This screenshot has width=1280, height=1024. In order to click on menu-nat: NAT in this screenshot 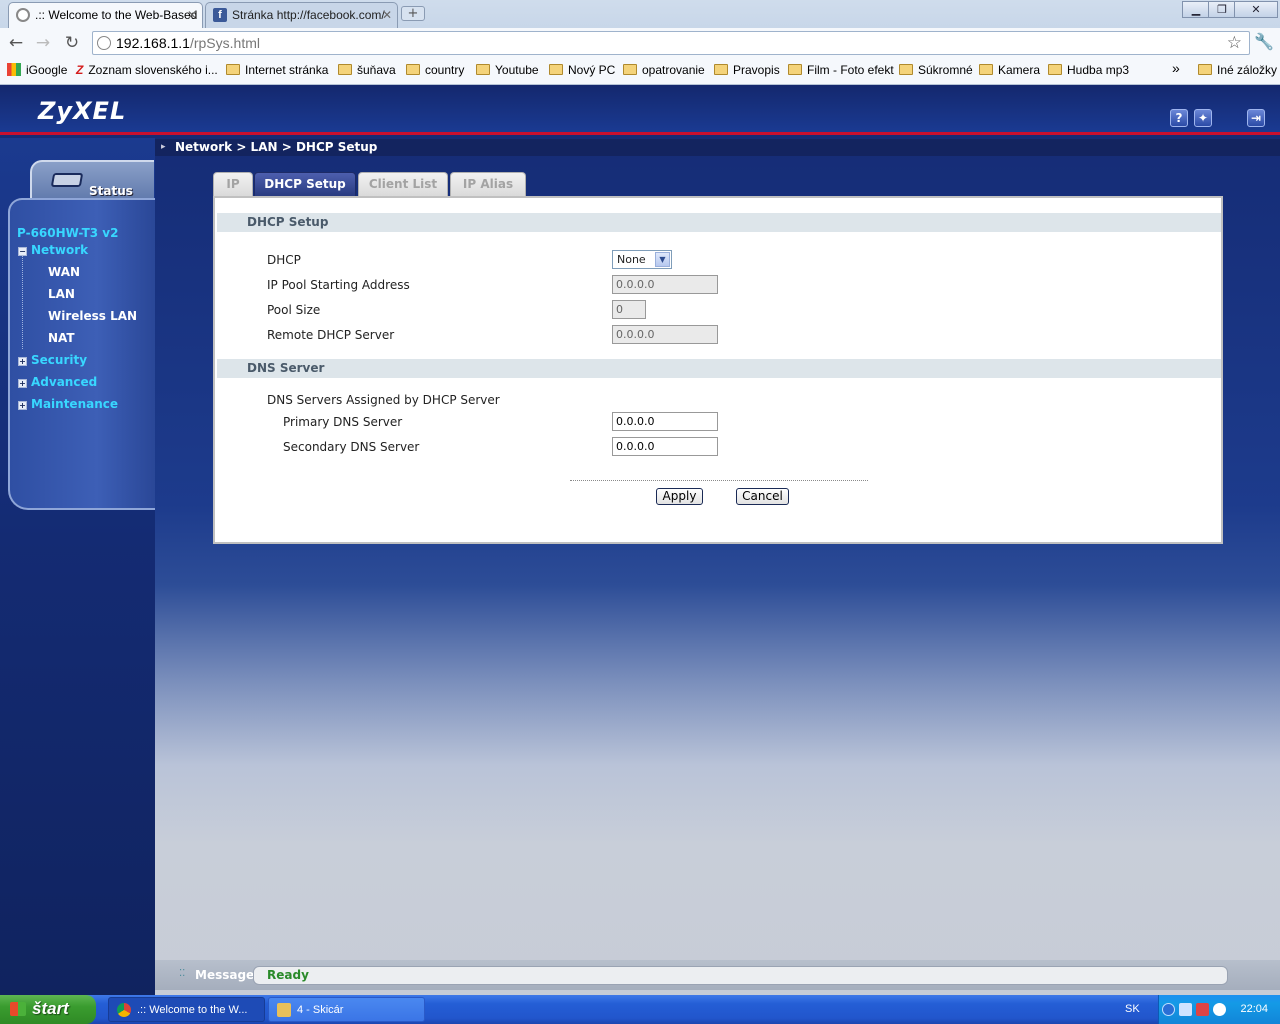, I will do `click(61, 338)`.